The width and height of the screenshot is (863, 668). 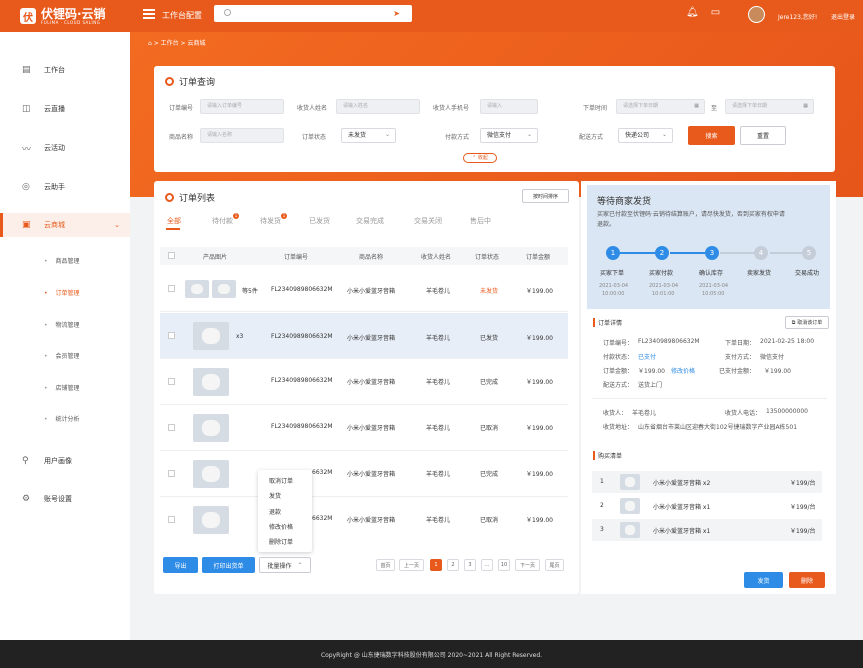 I want to click on search-button: 搜索, so click(x=711, y=135).